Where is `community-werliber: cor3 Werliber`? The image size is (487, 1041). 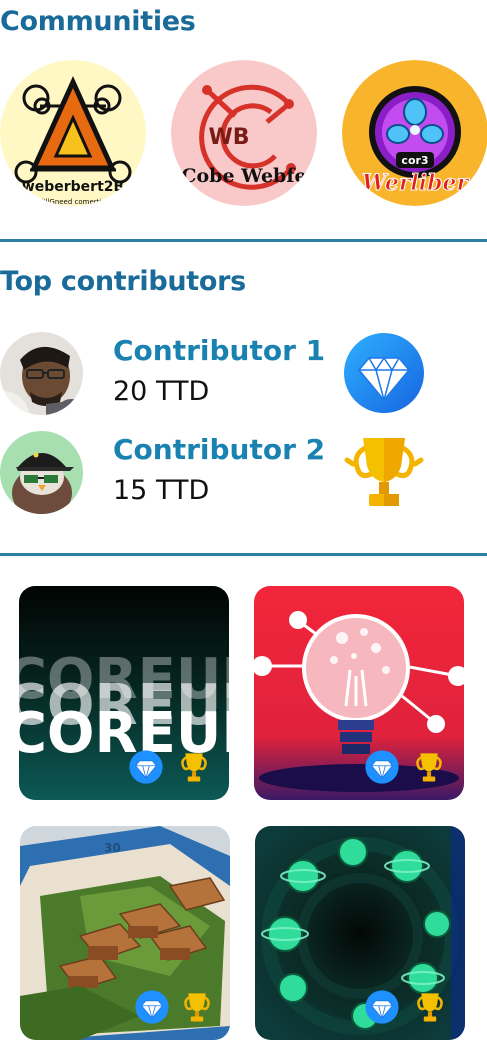 community-werliber: cor3 Werliber is located at coordinates (414, 133).